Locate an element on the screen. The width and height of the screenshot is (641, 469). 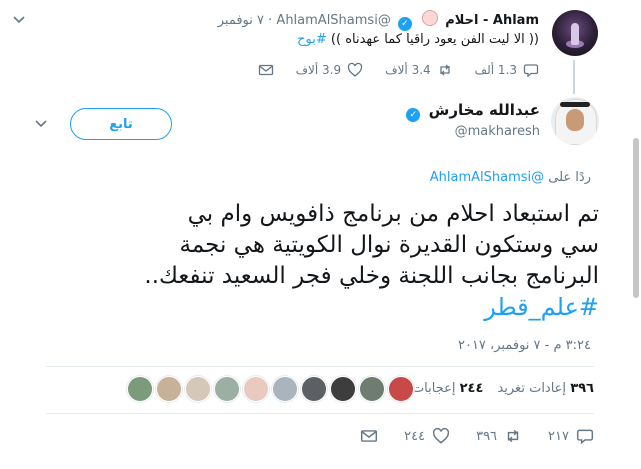
main-author-handle: @makharesh is located at coordinates (497, 131).